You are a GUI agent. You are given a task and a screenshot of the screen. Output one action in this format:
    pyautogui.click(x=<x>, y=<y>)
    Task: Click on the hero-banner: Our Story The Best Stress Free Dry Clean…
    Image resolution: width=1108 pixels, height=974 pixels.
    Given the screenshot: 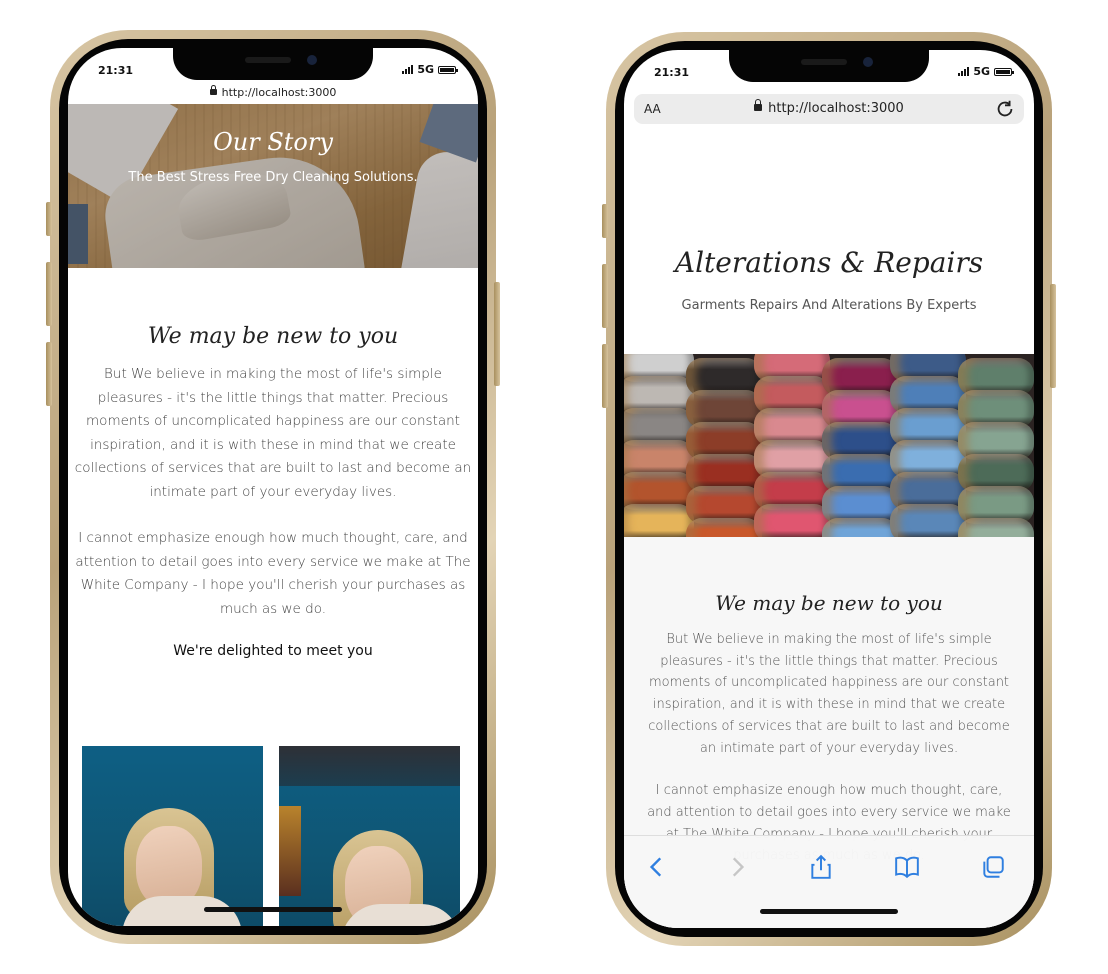 What is the action you would take?
    pyautogui.click(x=273, y=186)
    